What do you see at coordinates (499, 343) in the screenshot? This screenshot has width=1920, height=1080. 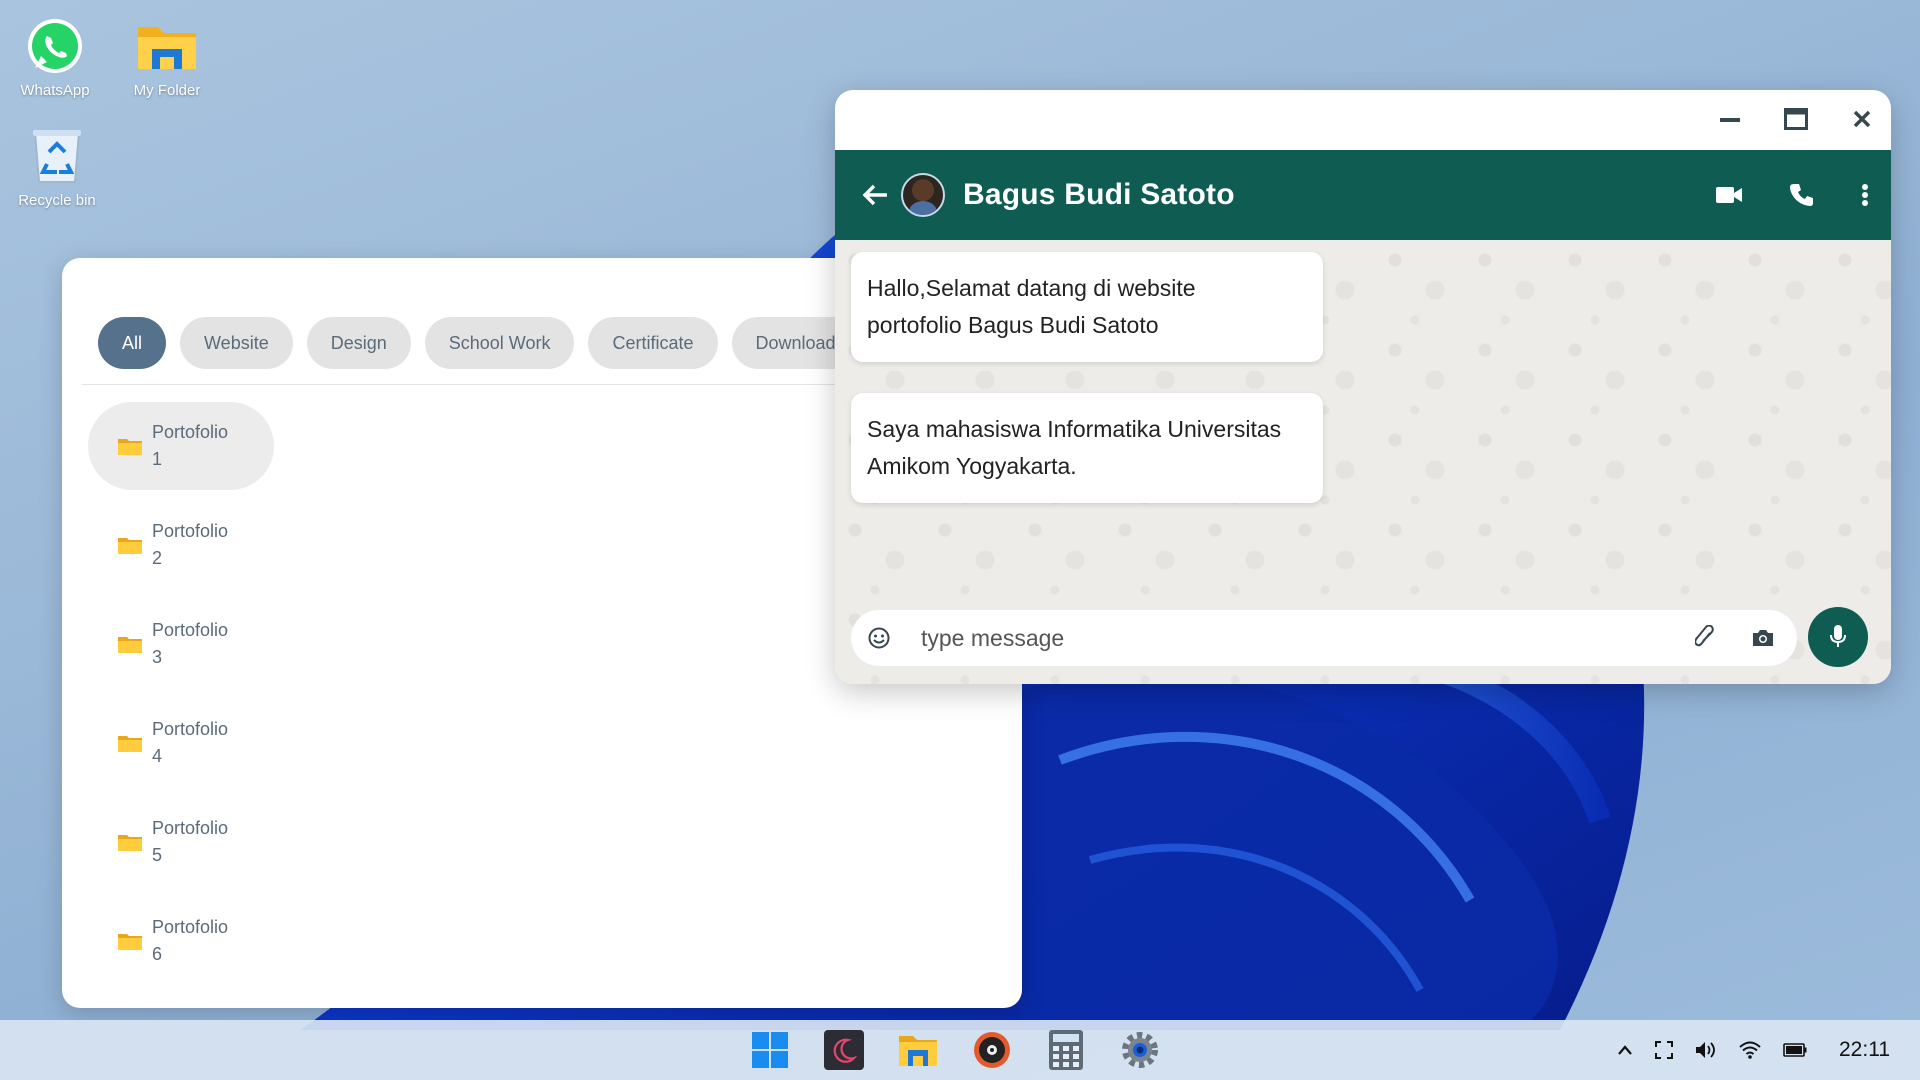 I see `tab-school-work: School Work` at bounding box center [499, 343].